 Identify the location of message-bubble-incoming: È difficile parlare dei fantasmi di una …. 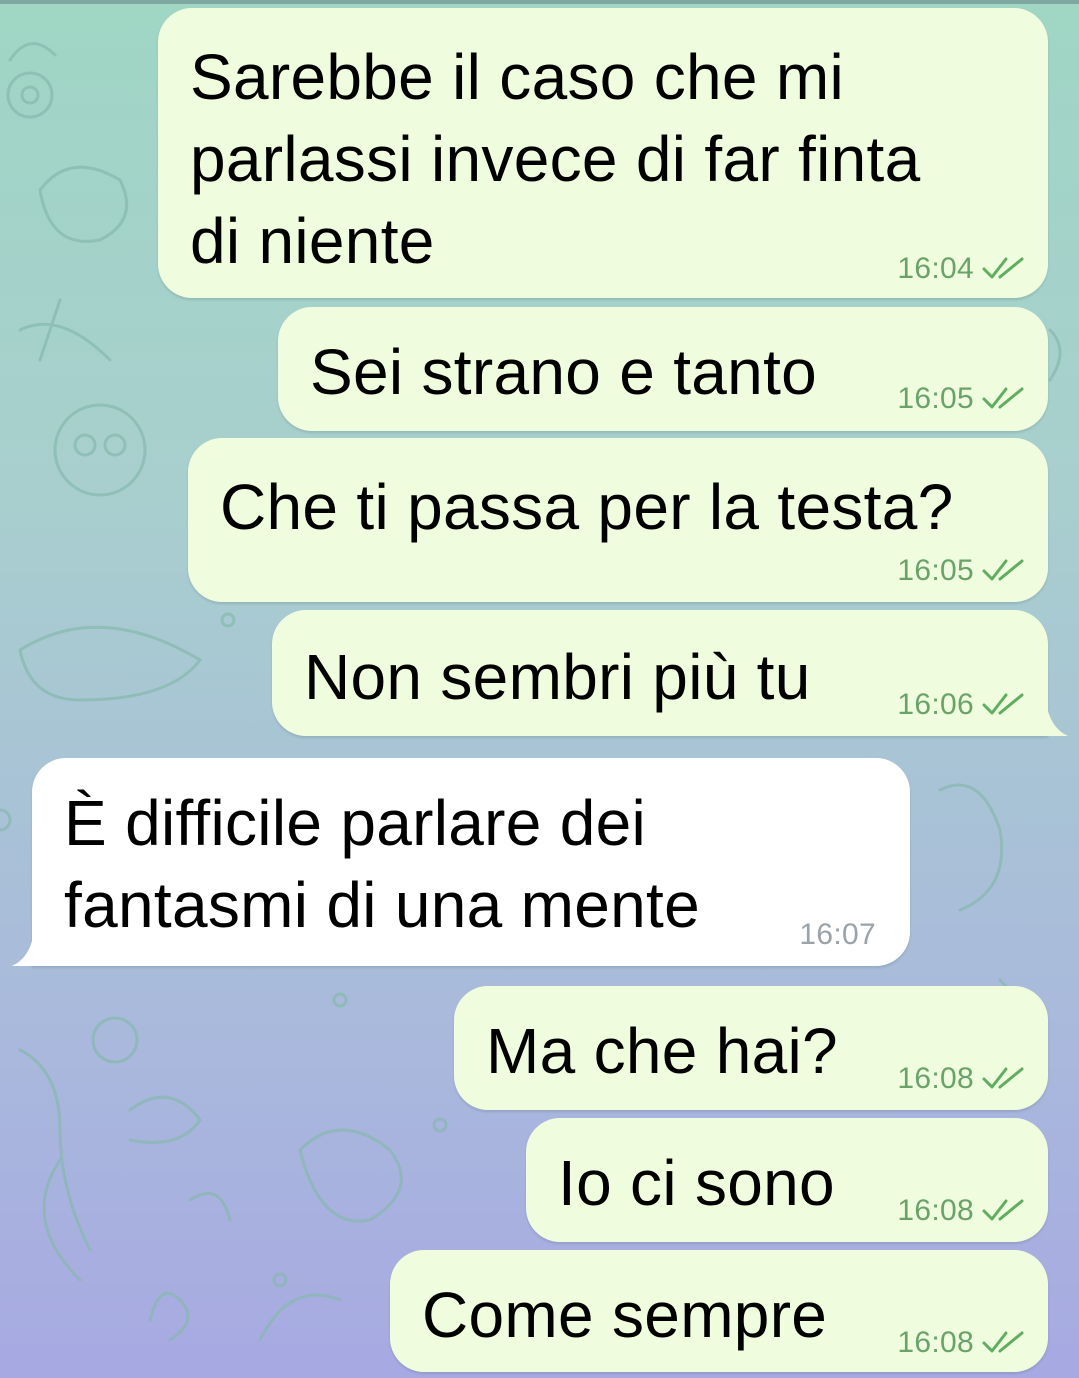
(471, 862).